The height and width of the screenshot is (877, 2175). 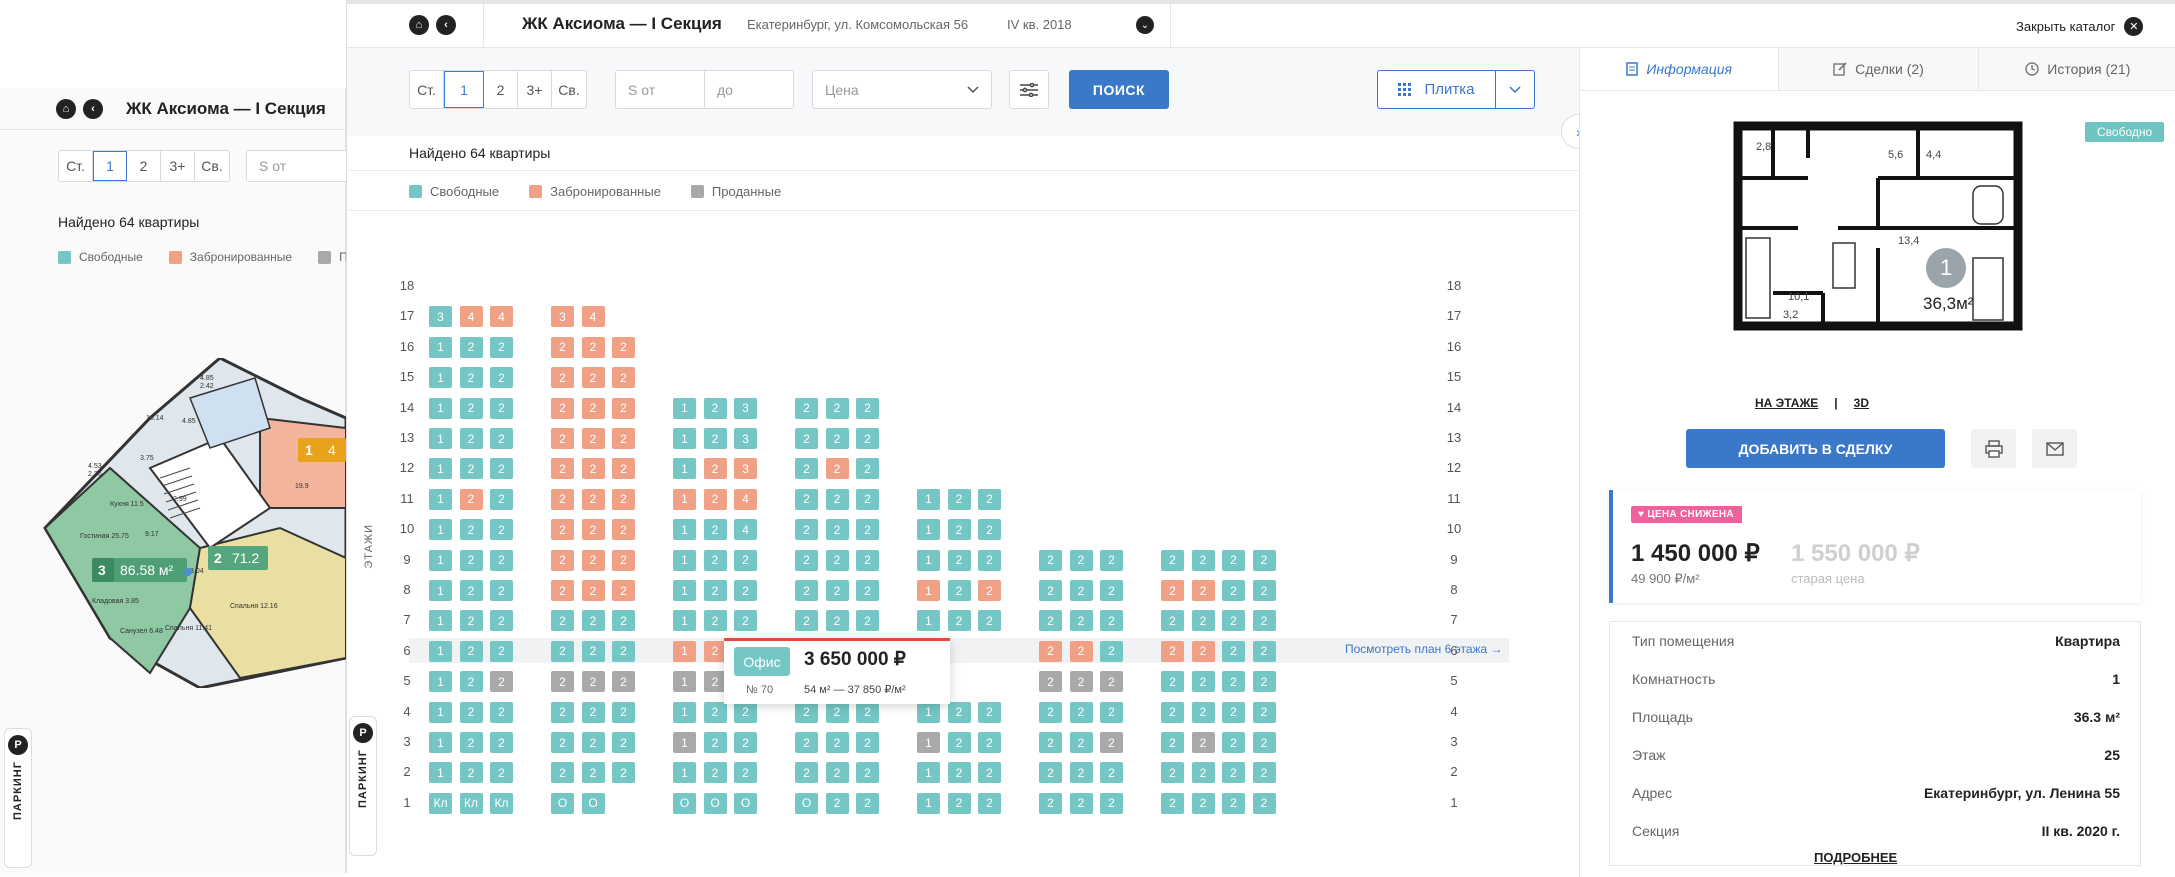 I want to click on apartment-plan: 1 36,3м² 2,8 5,6 4,4 13,4 10,1 3,2, so click(x=1878, y=225).